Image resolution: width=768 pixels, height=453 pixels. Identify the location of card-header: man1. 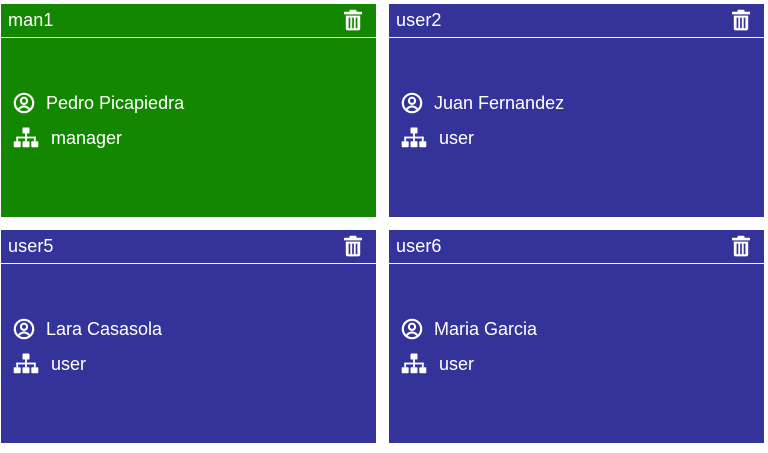
(188, 21).